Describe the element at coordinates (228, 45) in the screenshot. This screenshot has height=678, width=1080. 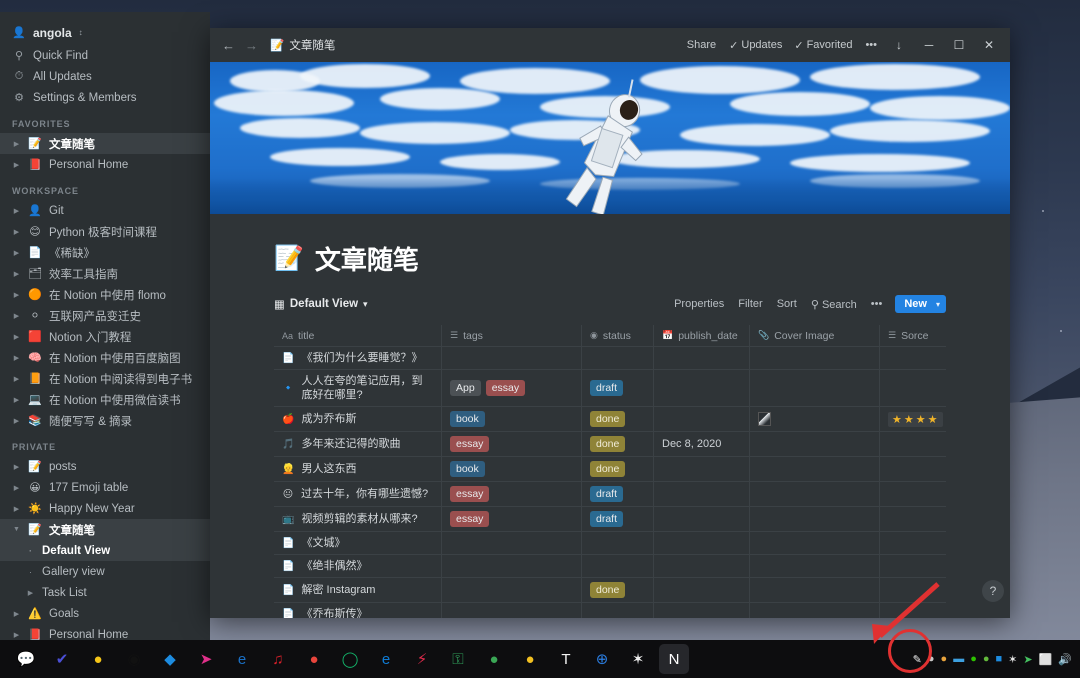
I see `arrow-left-icon: ←` at that location.